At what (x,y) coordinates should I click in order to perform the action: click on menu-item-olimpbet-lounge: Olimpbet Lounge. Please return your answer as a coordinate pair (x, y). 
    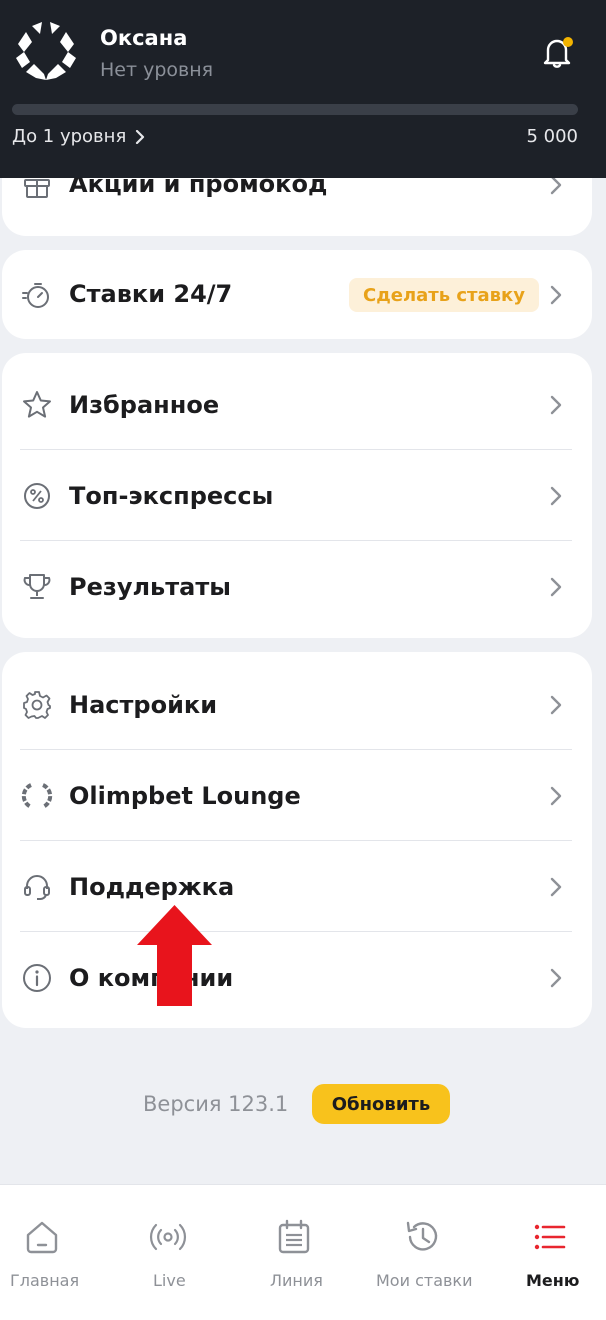
    Looking at the image, I should click on (297, 795).